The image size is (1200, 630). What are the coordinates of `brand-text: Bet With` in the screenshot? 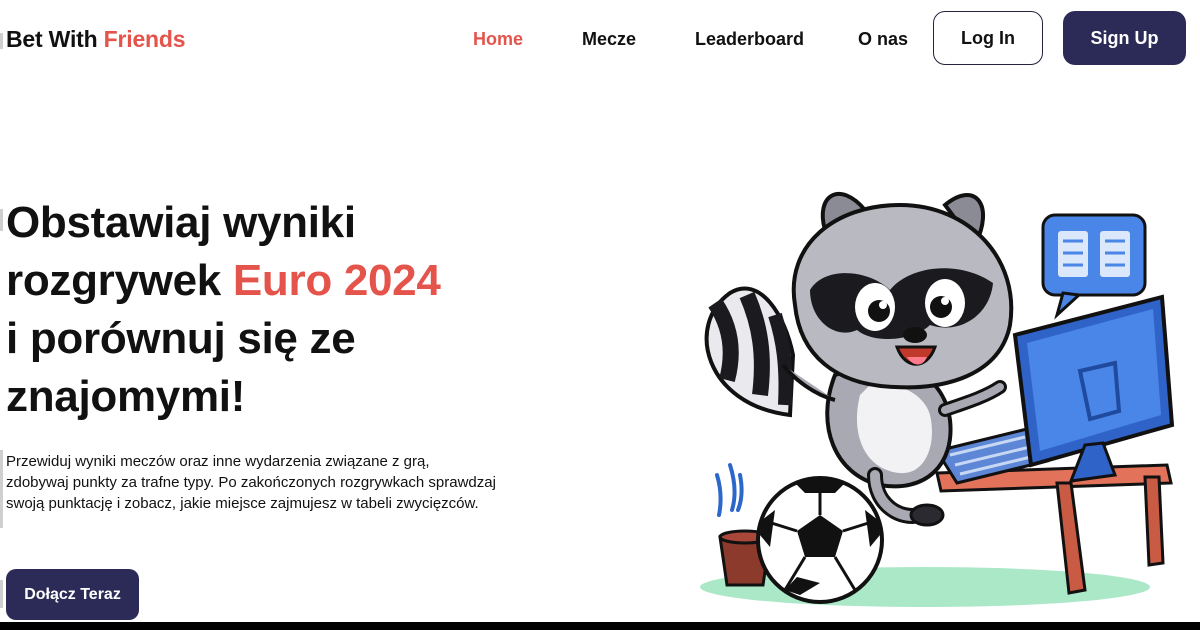 It's located at (52, 39).